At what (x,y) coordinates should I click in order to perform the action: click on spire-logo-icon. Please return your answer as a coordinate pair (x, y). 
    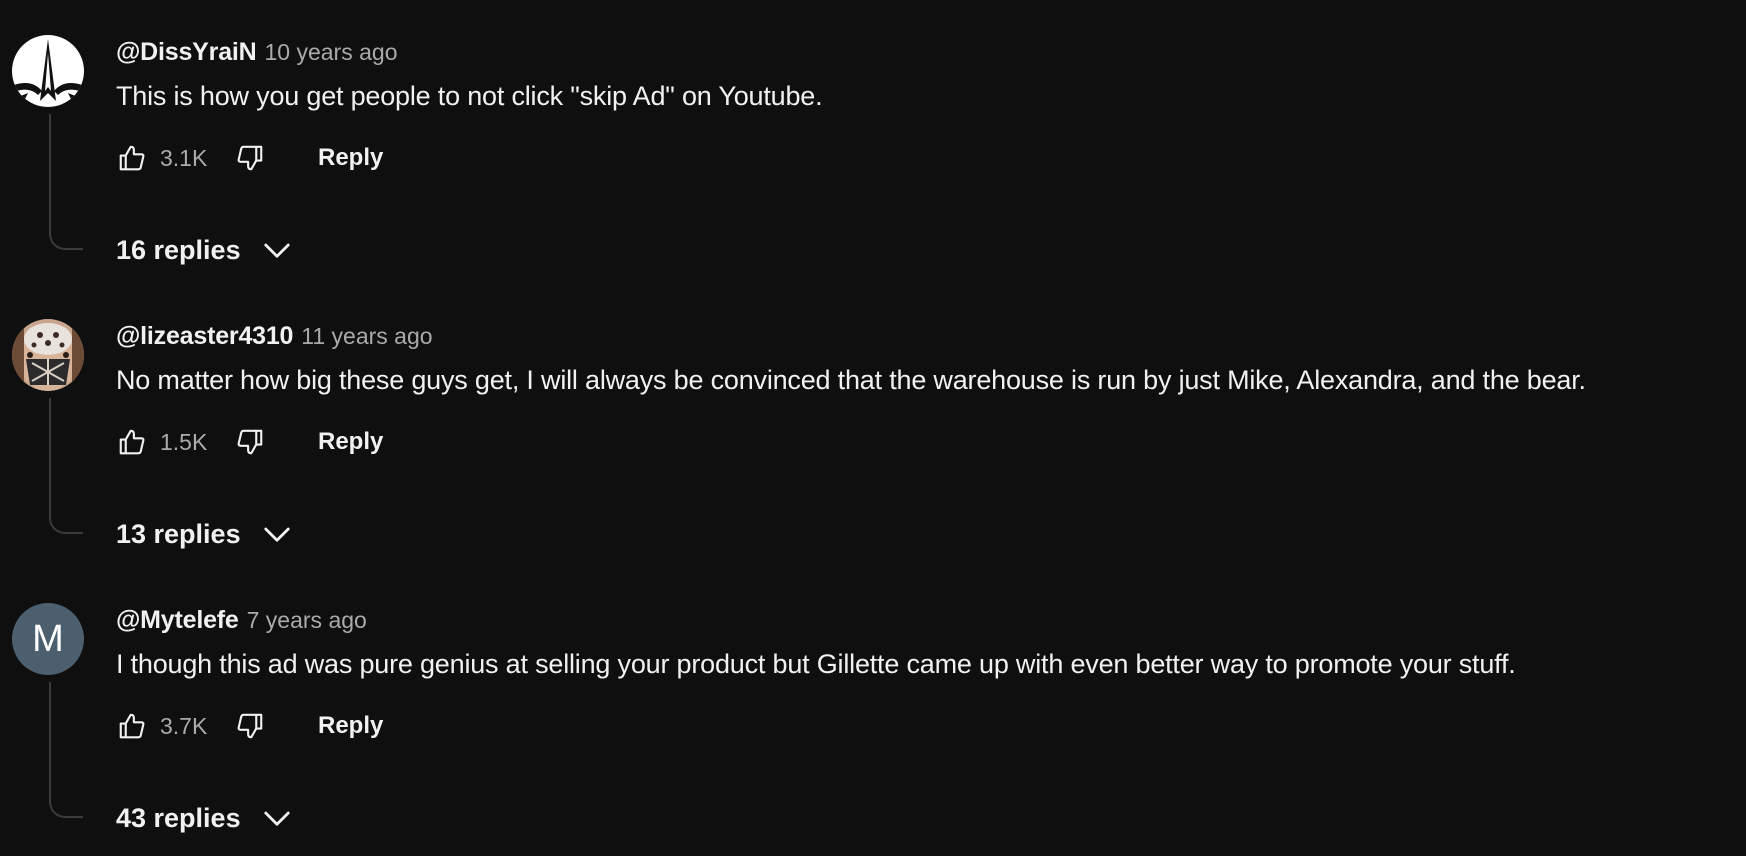
    Looking at the image, I should click on (48, 71).